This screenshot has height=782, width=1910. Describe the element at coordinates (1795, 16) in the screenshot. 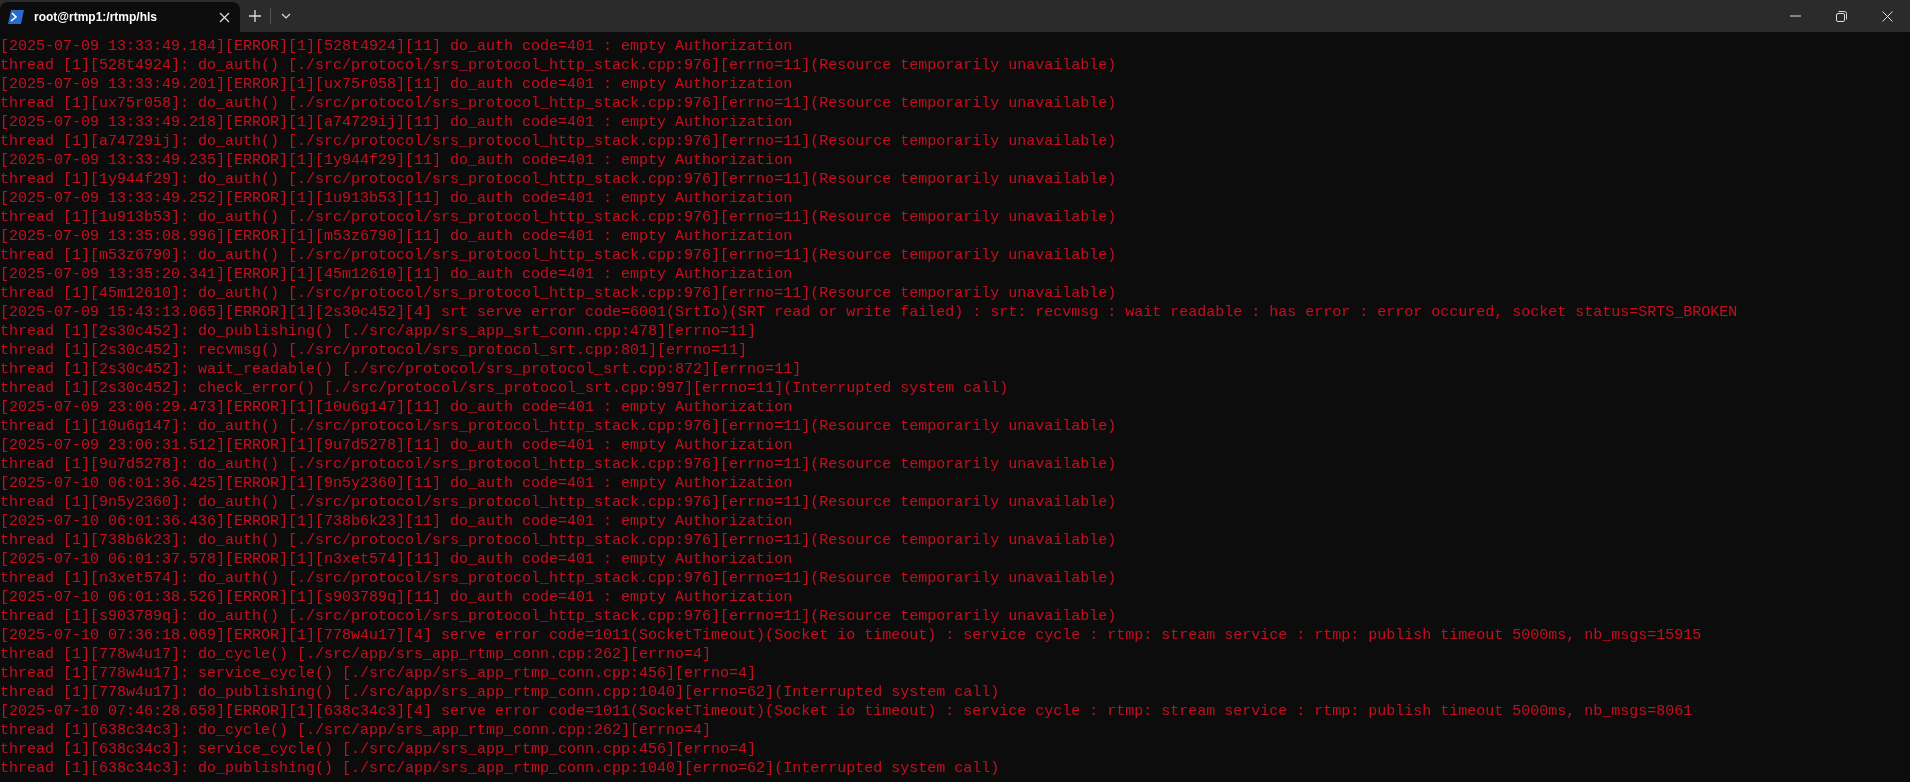

I see `minimize-icon` at that location.